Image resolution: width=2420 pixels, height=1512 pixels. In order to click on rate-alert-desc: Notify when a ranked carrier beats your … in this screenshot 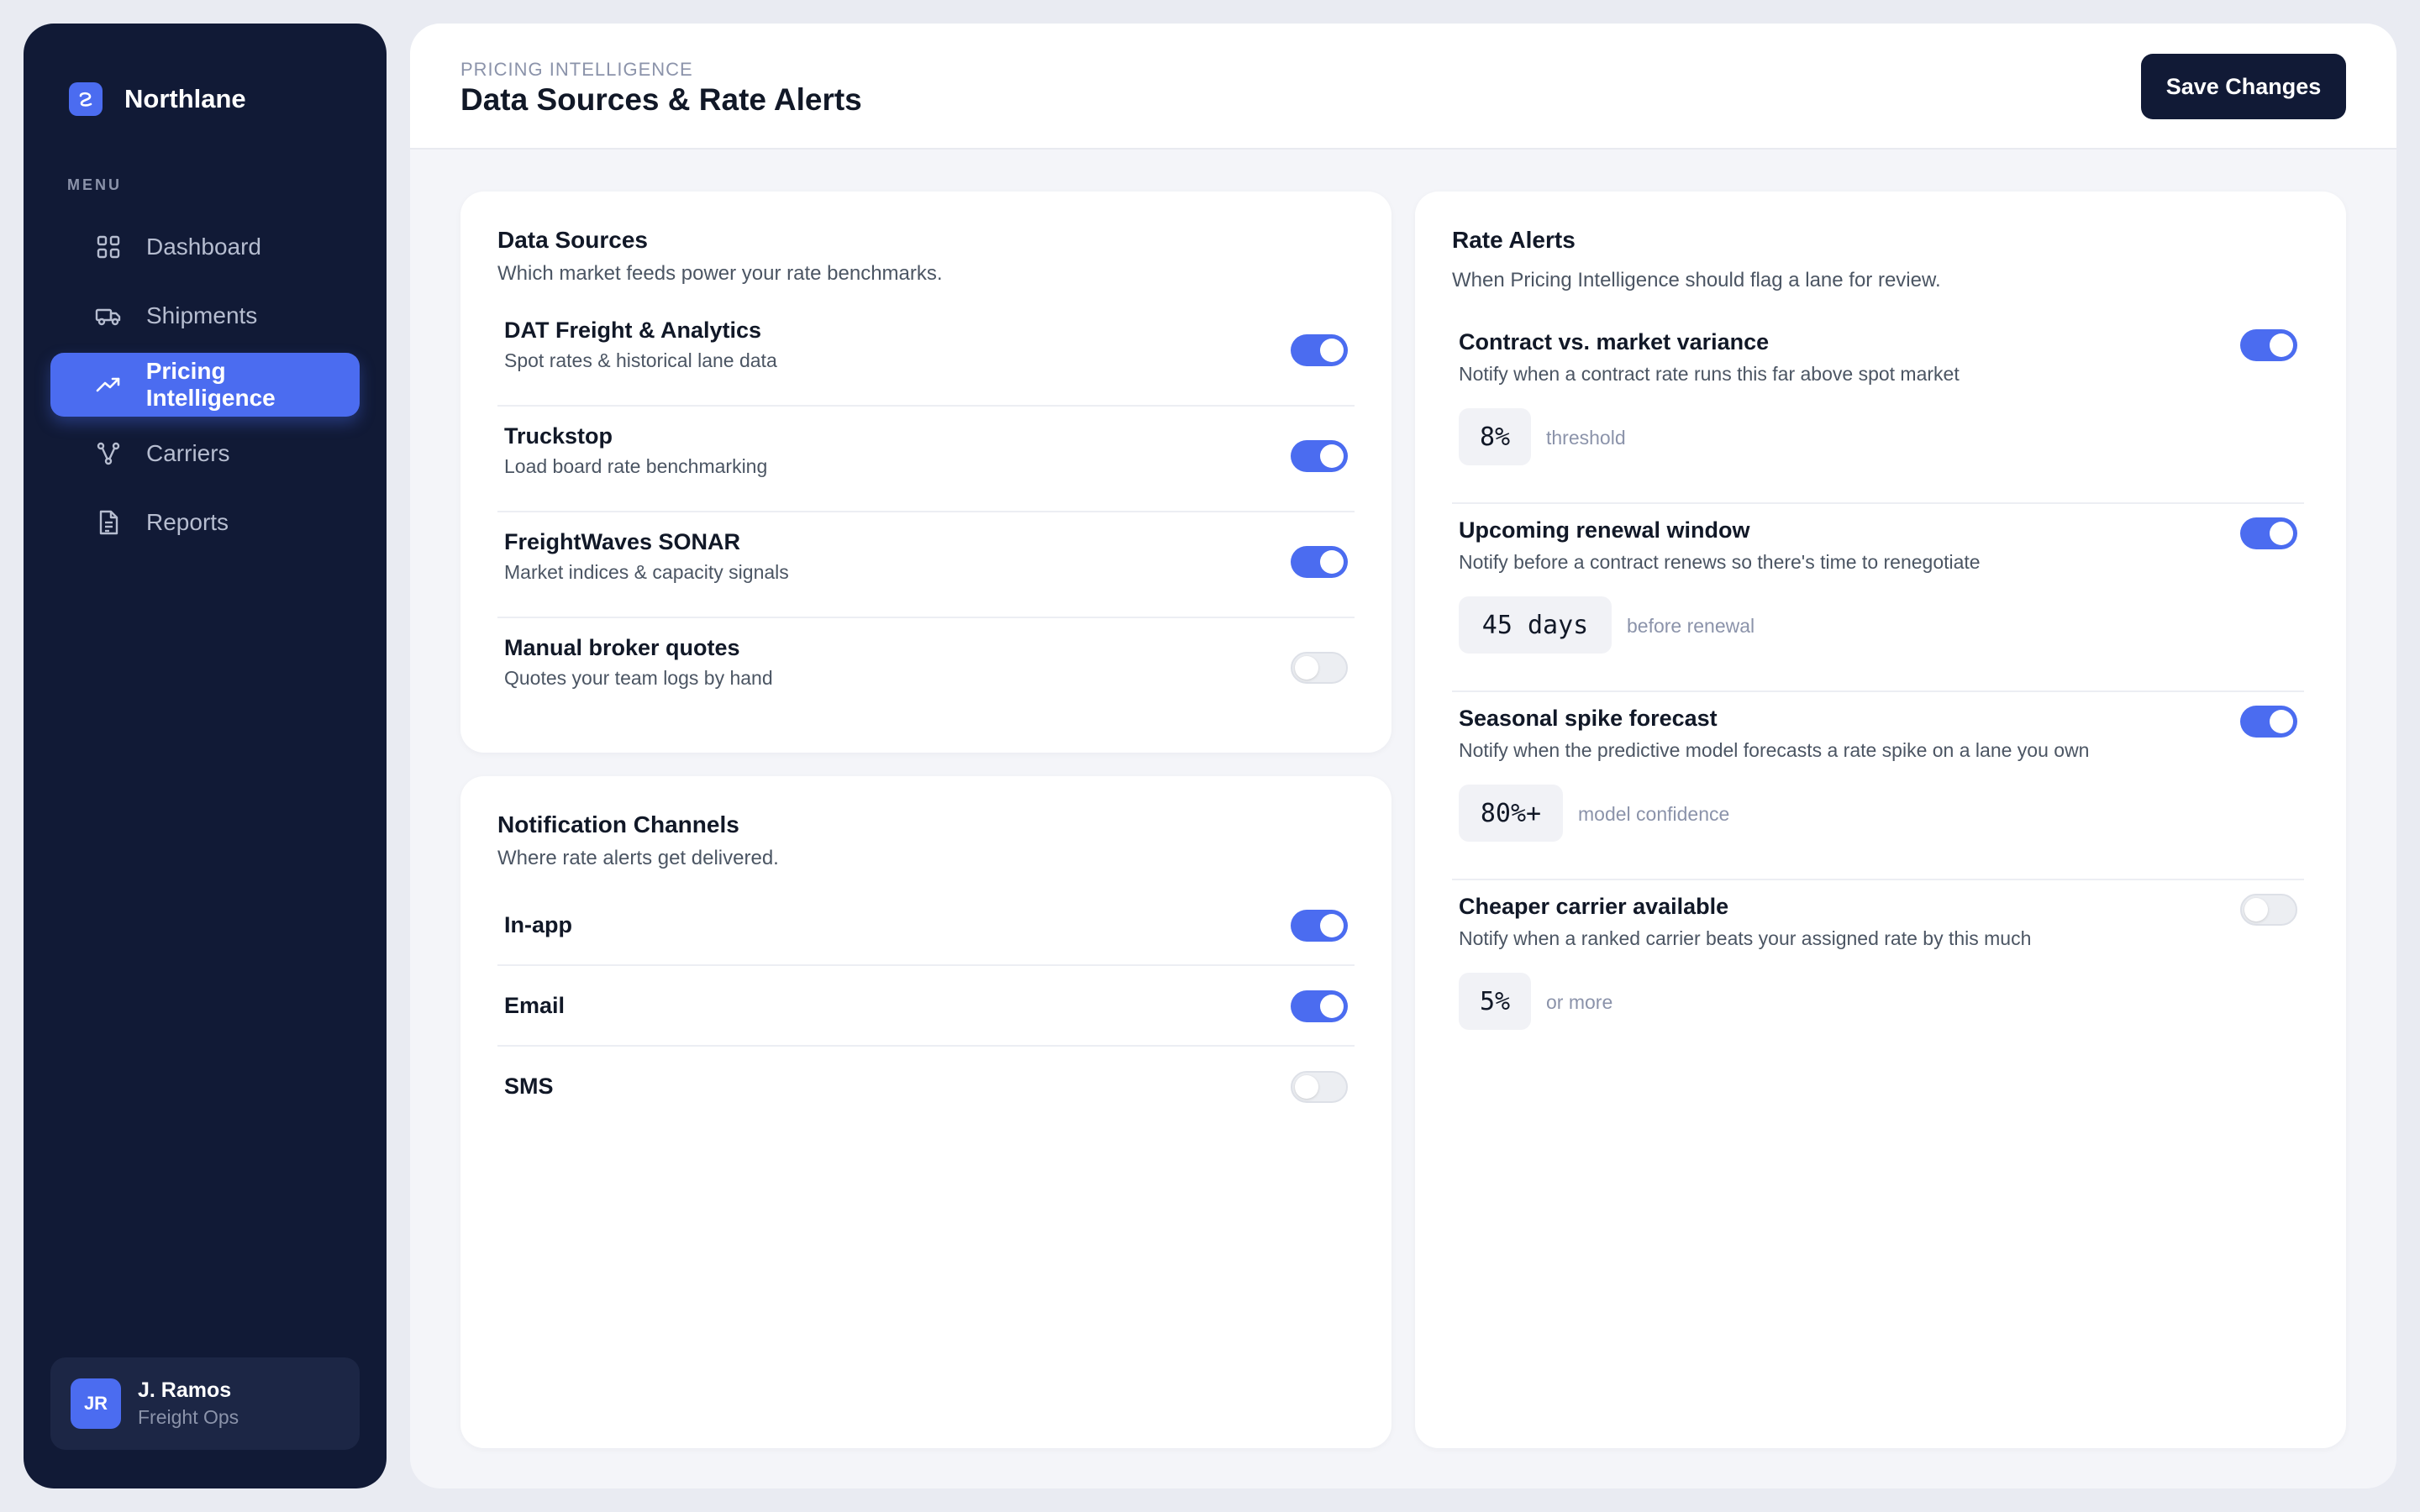, I will do `click(1745, 938)`.